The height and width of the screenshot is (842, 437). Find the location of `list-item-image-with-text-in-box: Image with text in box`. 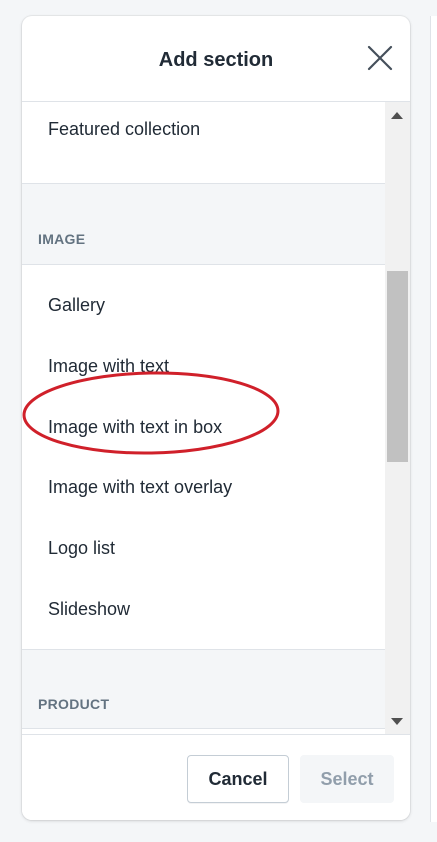

list-item-image-with-text-in-box: Image with text in box is located at coordinates (135, 427).